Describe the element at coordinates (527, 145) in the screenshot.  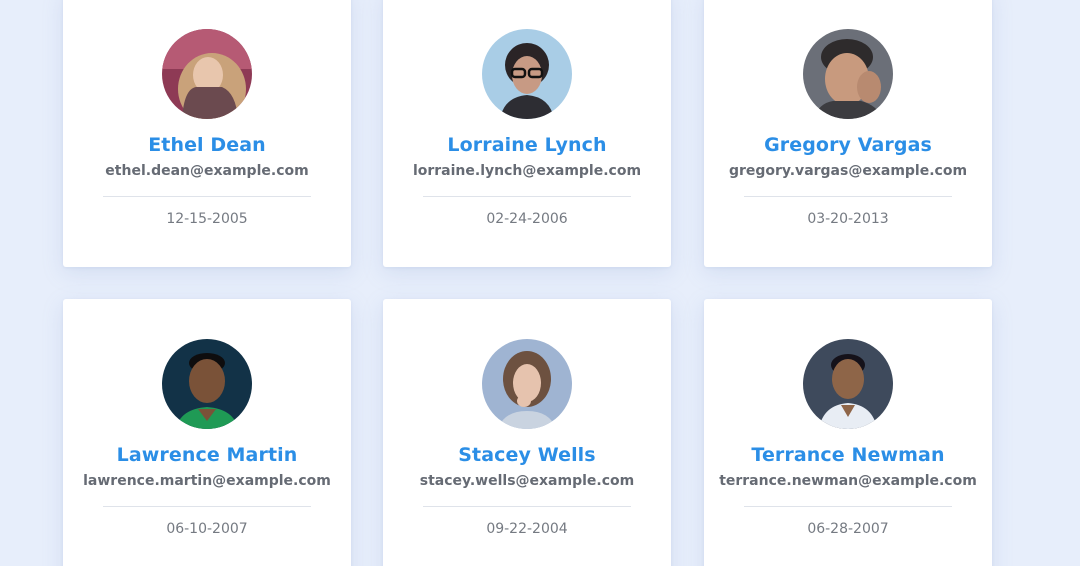
I see `user-name: Lorraine Lynch` at that location.